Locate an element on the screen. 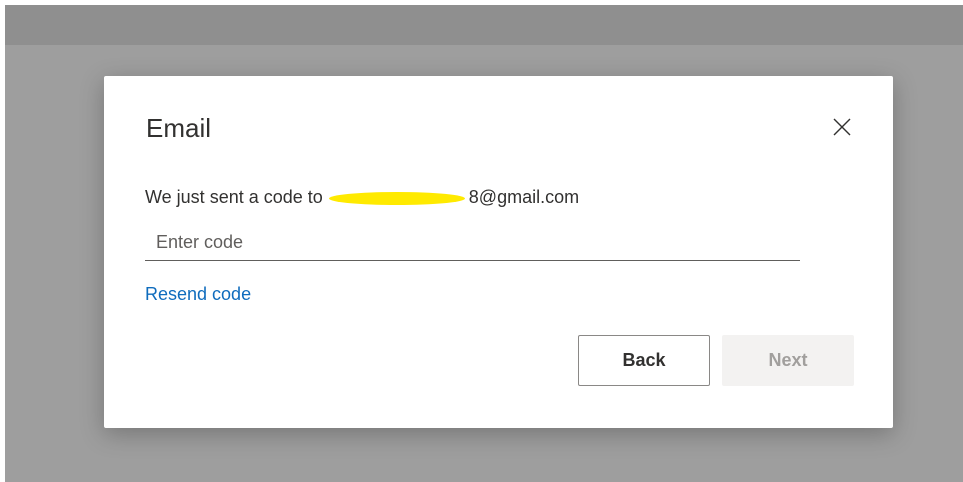 This screenshot has width=963, height=482. close-icon is located at coordinates (842, 127).